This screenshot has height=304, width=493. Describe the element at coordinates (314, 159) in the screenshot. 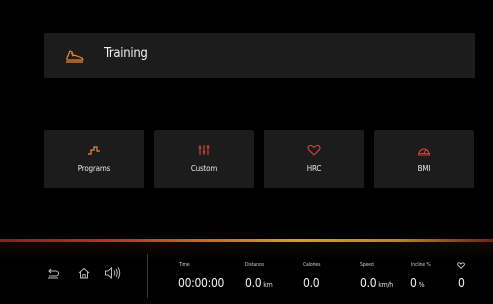

I see `hrc-button: HRC` at that location.